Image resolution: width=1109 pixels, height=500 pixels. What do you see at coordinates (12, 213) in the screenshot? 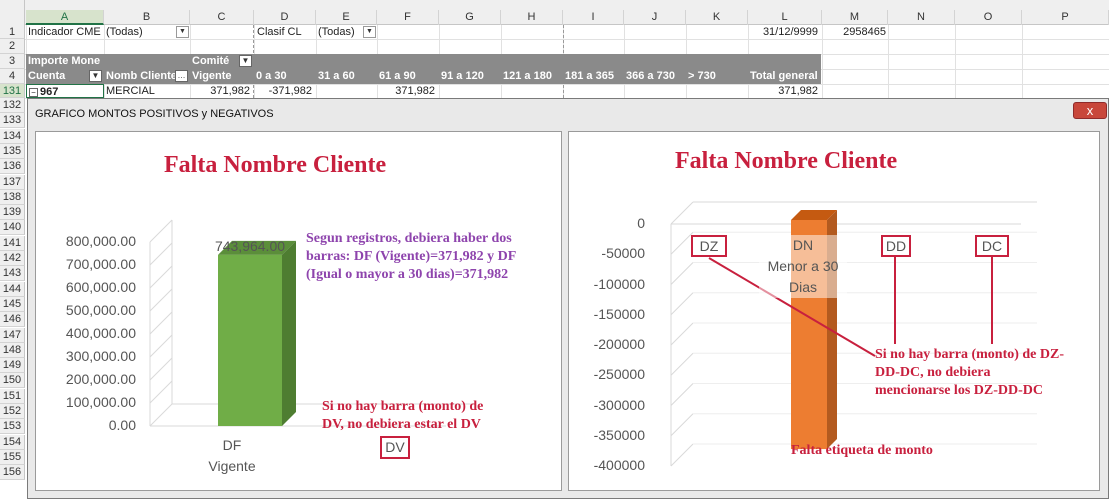
I see `row-header-139: 139` at bounding box center [12, 213].